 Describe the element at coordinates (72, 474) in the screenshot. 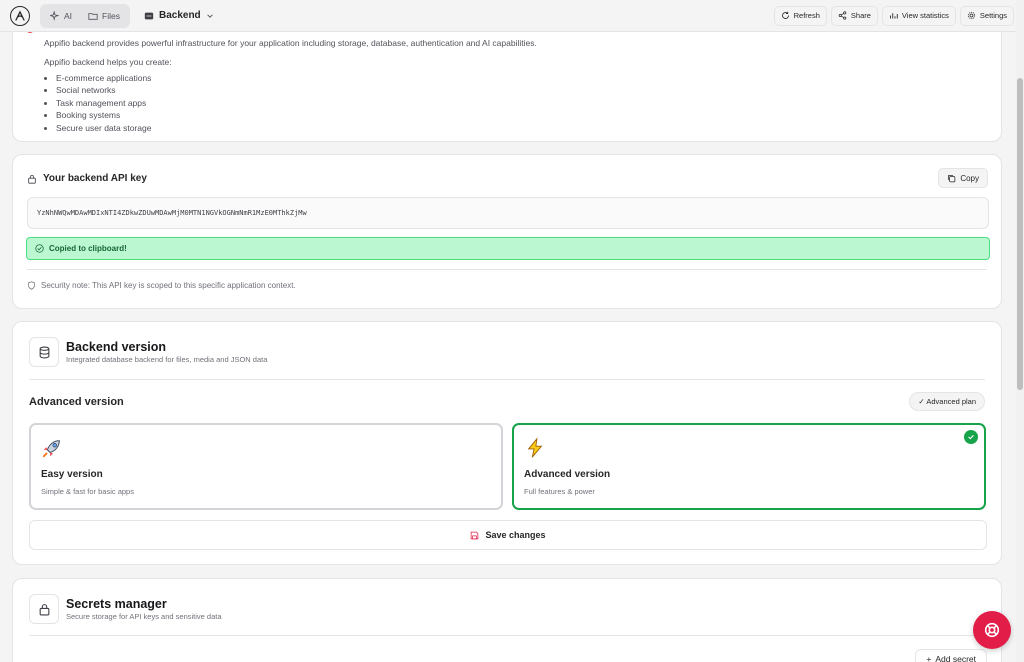

I see `easy-version-title: Easy version` at that location.